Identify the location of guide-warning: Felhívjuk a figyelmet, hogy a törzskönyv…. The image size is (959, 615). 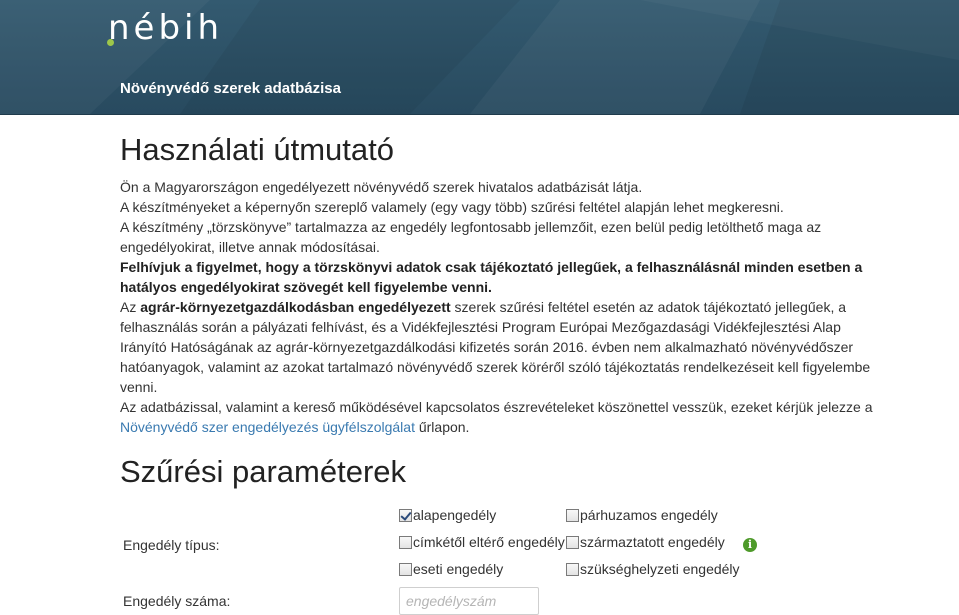
(500, 277).